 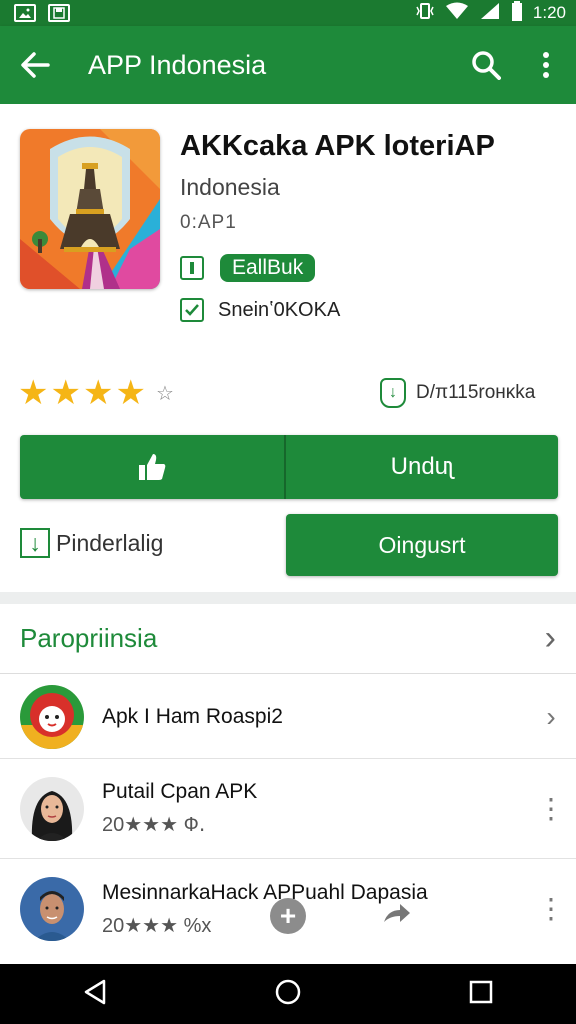 What do you see at coordinates (288, 13) in the screenshot?
I see `status-bar: 1:20` at bounding box center [288, 13].